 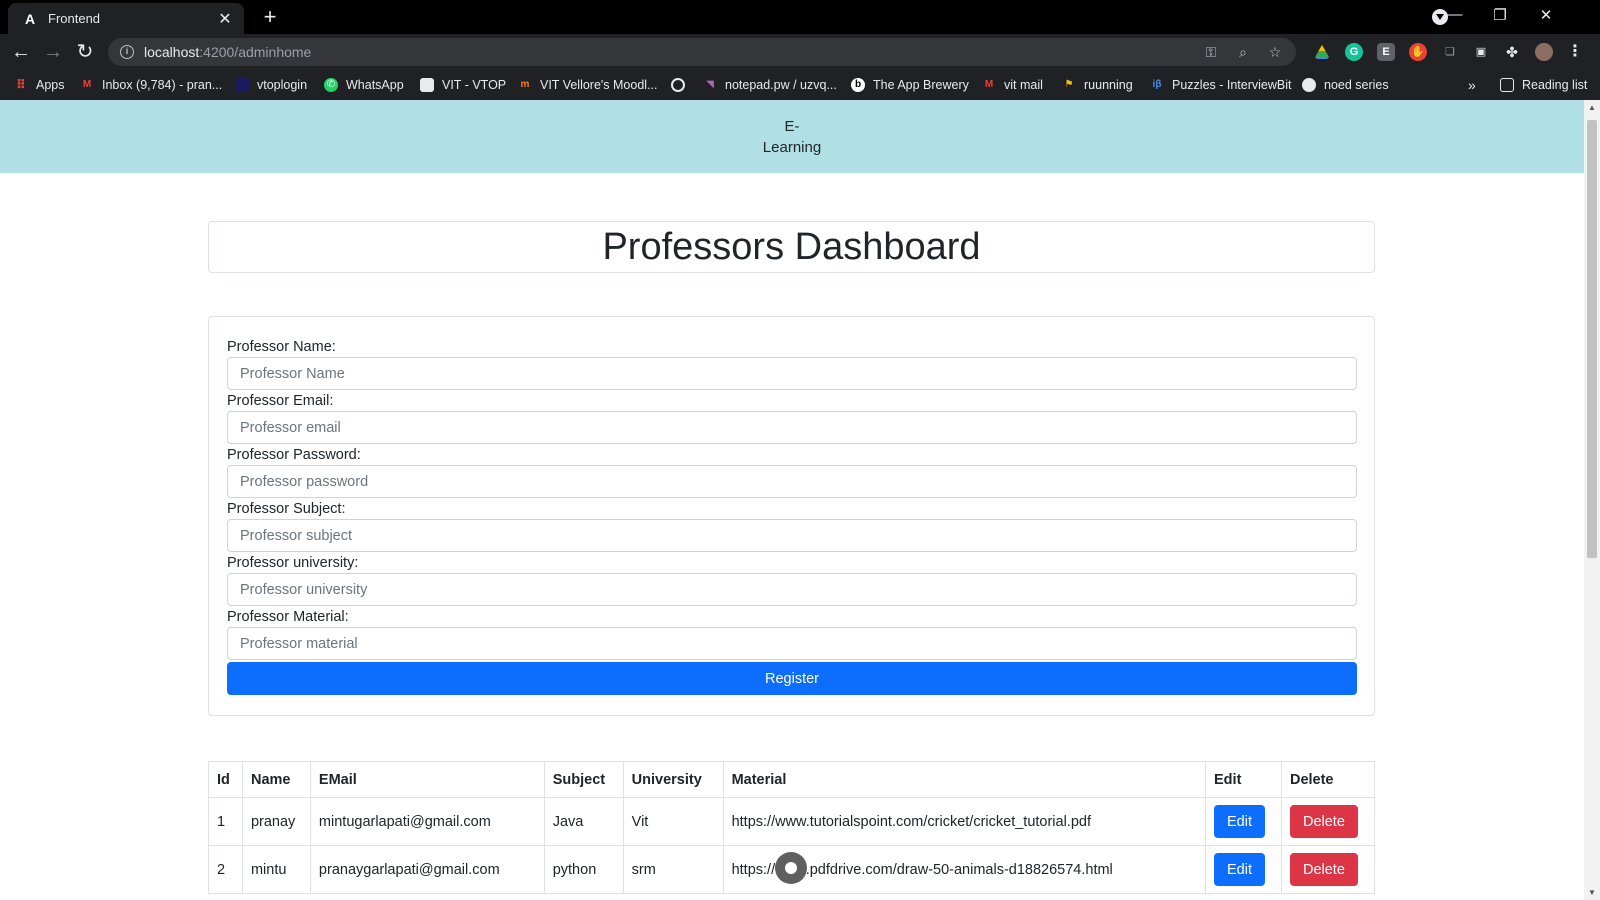 I want to click on header-subject: Subject, so click(x=583, y=779).